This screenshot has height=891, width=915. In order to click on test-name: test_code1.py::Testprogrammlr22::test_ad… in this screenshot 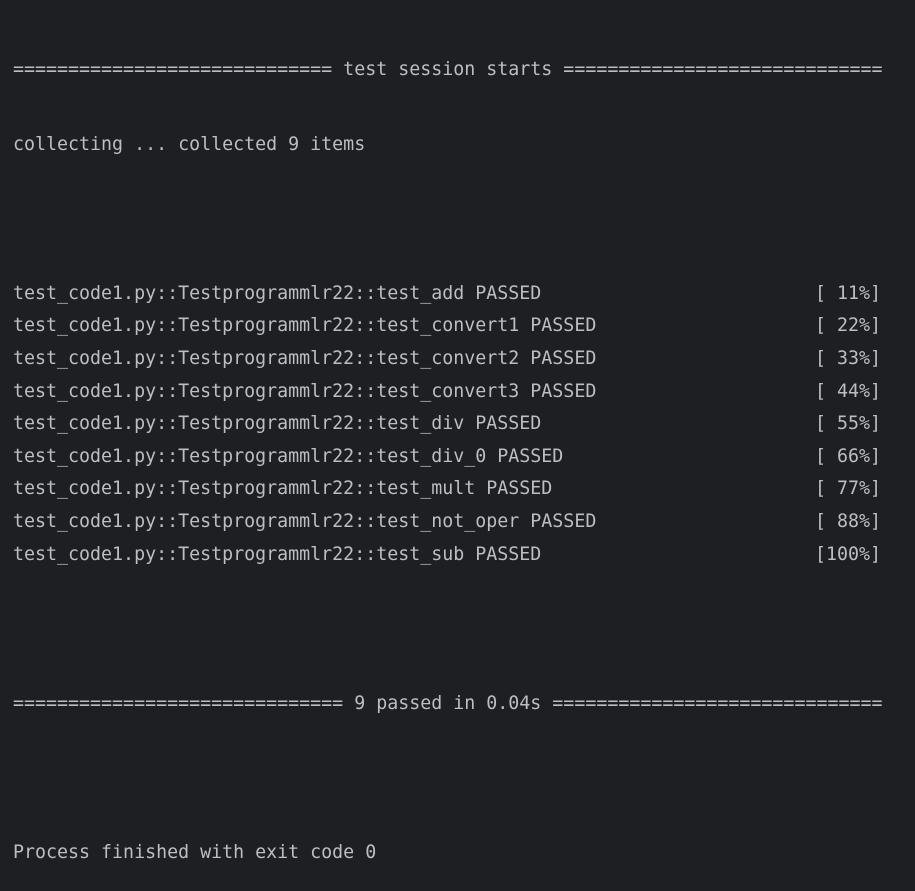, I will do `click(277, 293)`.